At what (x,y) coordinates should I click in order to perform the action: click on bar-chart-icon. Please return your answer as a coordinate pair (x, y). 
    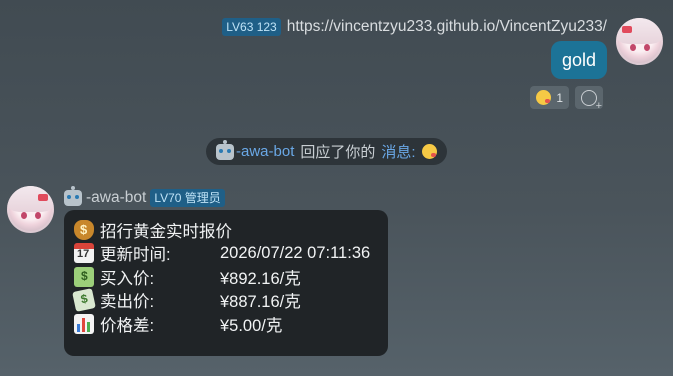
    Looking at the image, I should click on (84, 323).